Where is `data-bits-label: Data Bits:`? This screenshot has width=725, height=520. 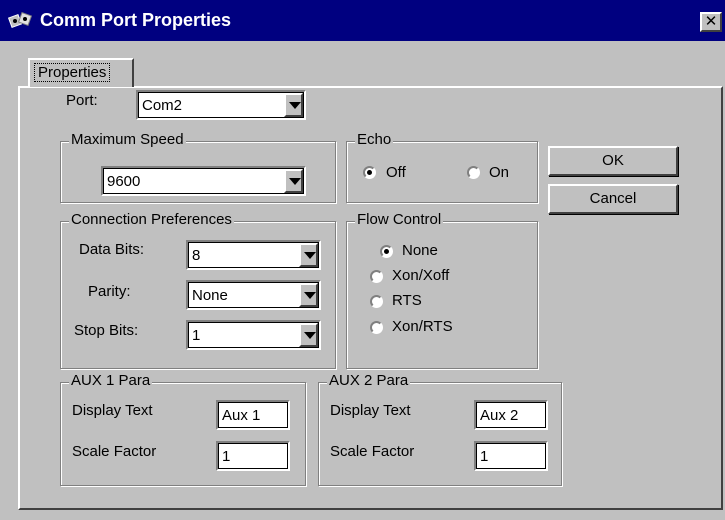
data-bits-label: Data Bits: is located at coordinates (112, 249).